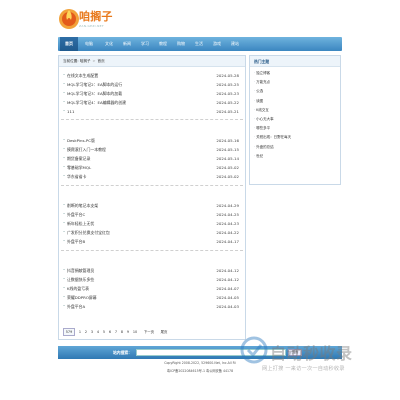 Image resolution: width=400 pixels, height=400 pixels. Describe the element at coordinates (89, 44) in the screenshot. I see `nav-item-computer: 电脑` at that location.